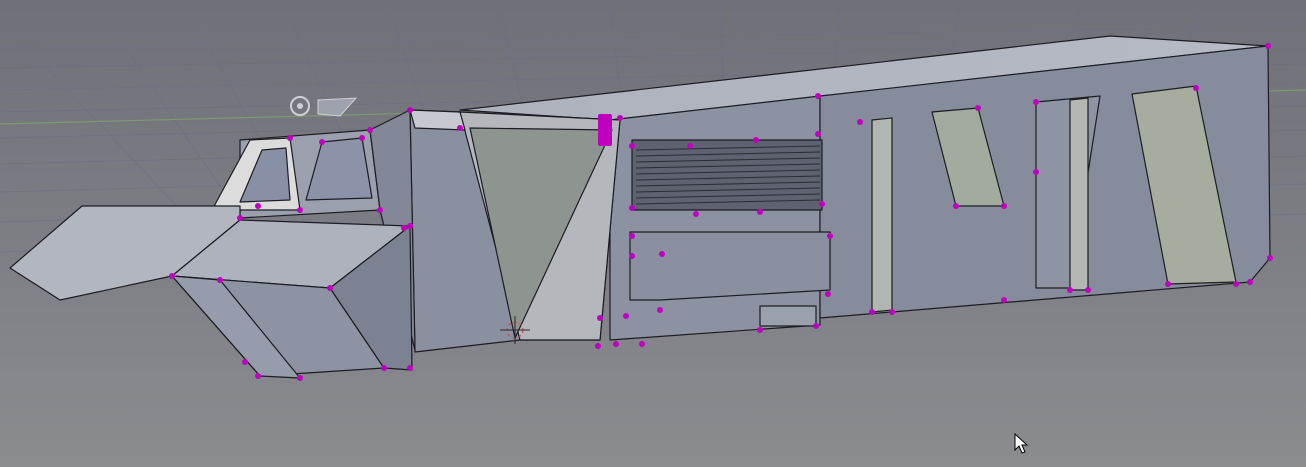  Describe the element at coordinates (1021, 443) in the screenshot. I see `mouse-pointer-icon` at that location.